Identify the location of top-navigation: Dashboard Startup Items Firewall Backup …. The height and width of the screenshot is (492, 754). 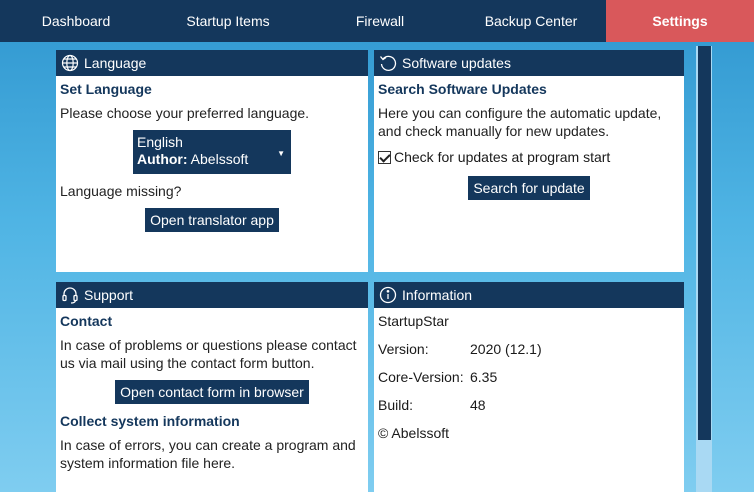
(377, 21).